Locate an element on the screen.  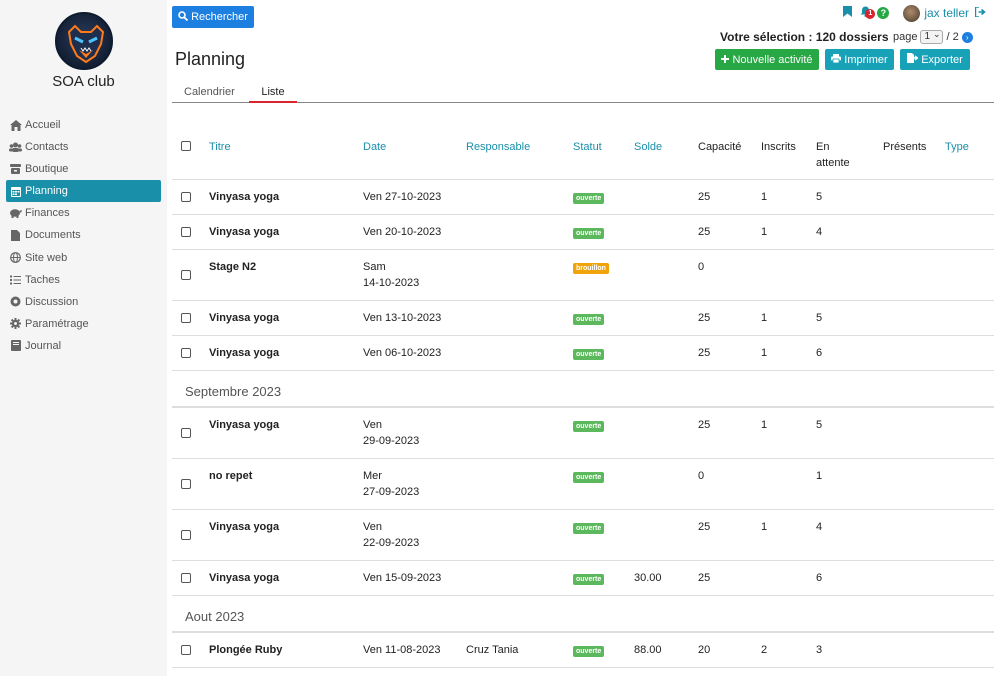
column-header-titre: Titre is located at coordinates (220, 147).